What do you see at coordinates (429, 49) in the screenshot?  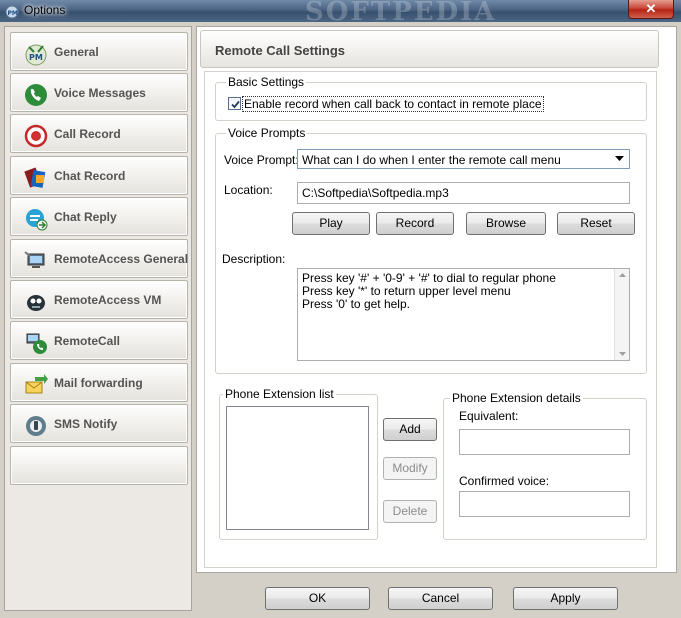 I see `page-header: Remote Call Settings` at bounding box center [429, 49].